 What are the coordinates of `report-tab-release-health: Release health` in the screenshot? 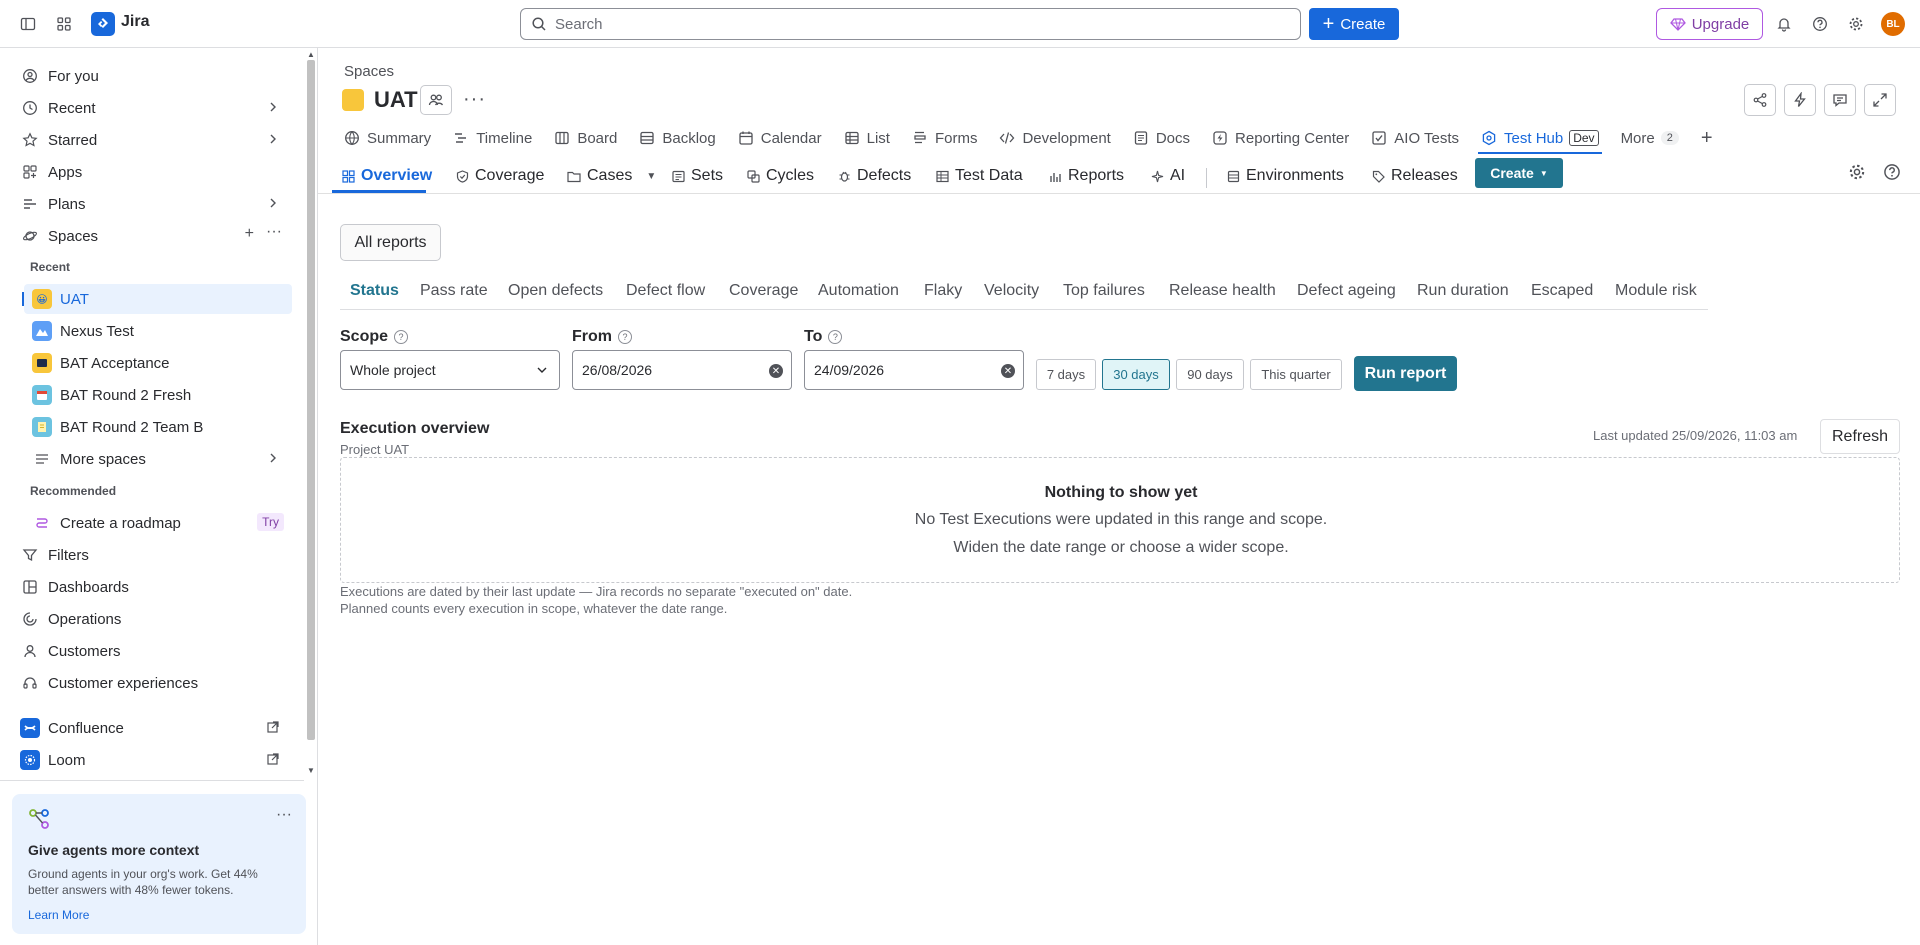 It's located at (1222, 291).